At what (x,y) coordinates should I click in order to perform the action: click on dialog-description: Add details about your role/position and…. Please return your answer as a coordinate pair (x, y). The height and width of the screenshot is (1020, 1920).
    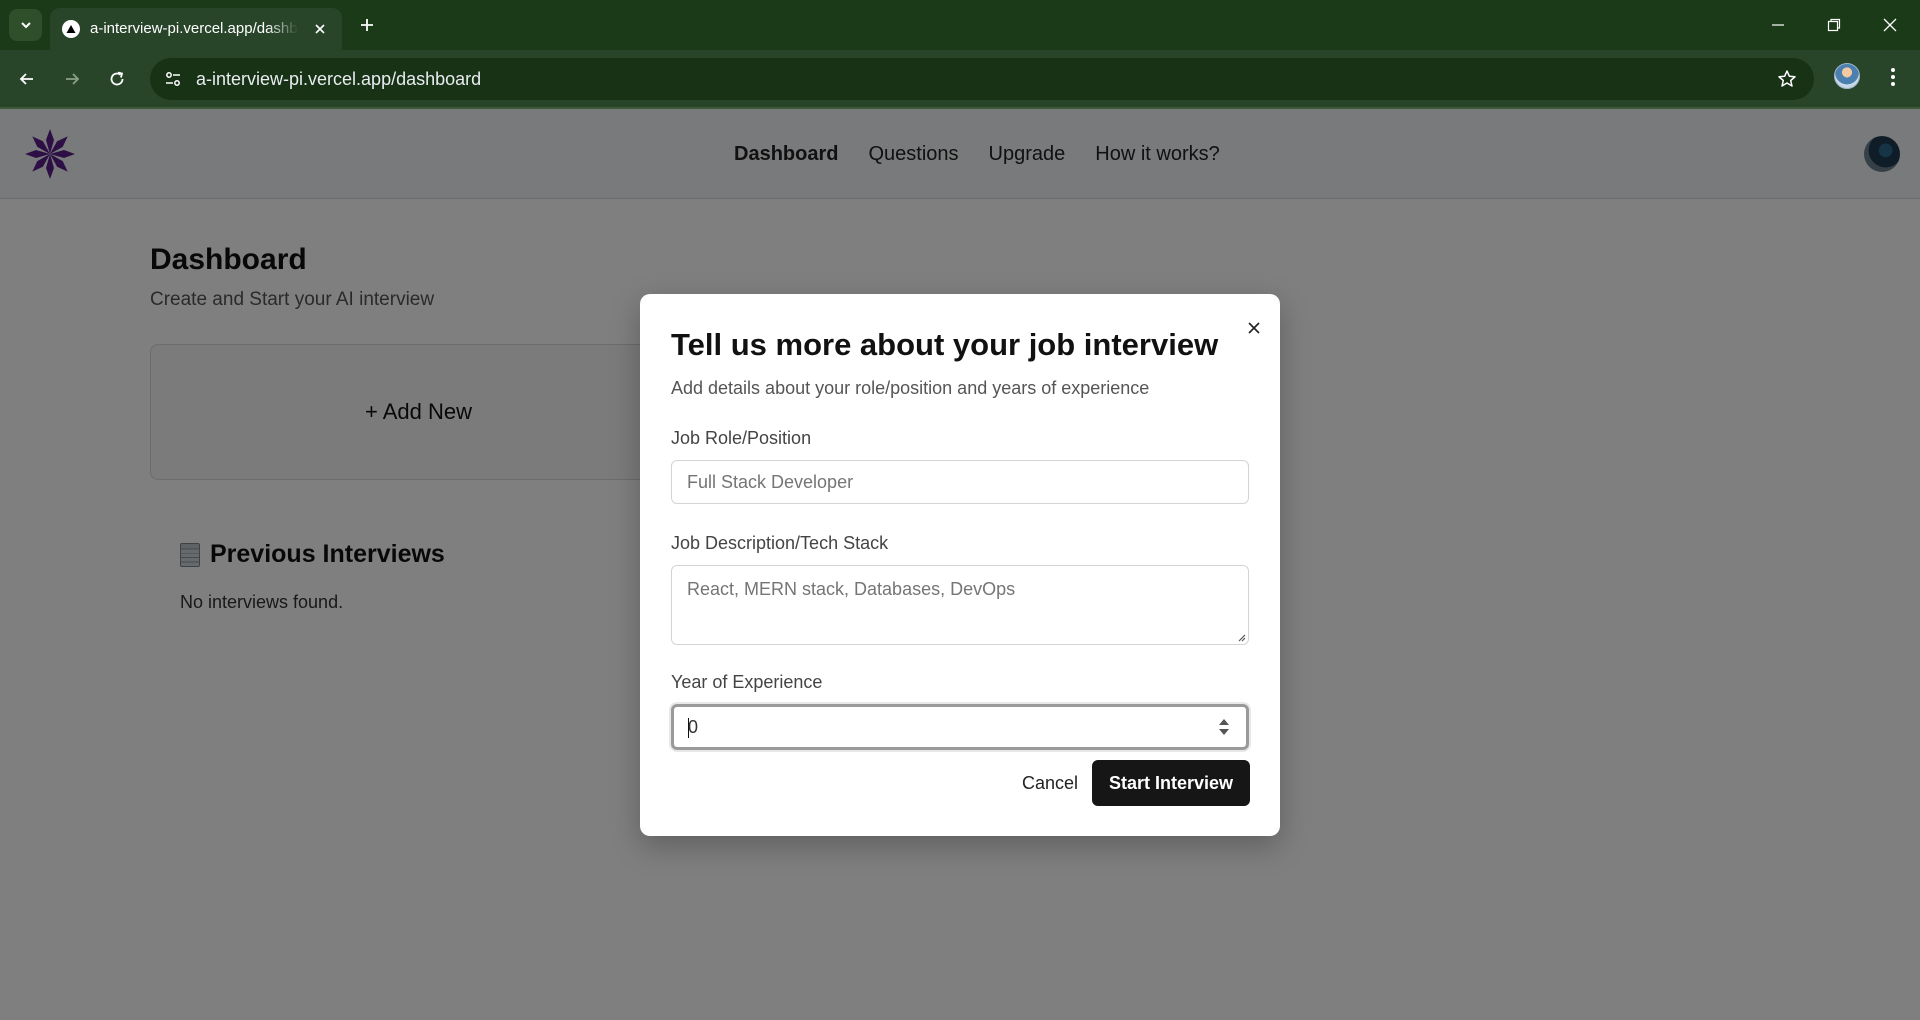
    Looking at the image, I should click on (910, 388).